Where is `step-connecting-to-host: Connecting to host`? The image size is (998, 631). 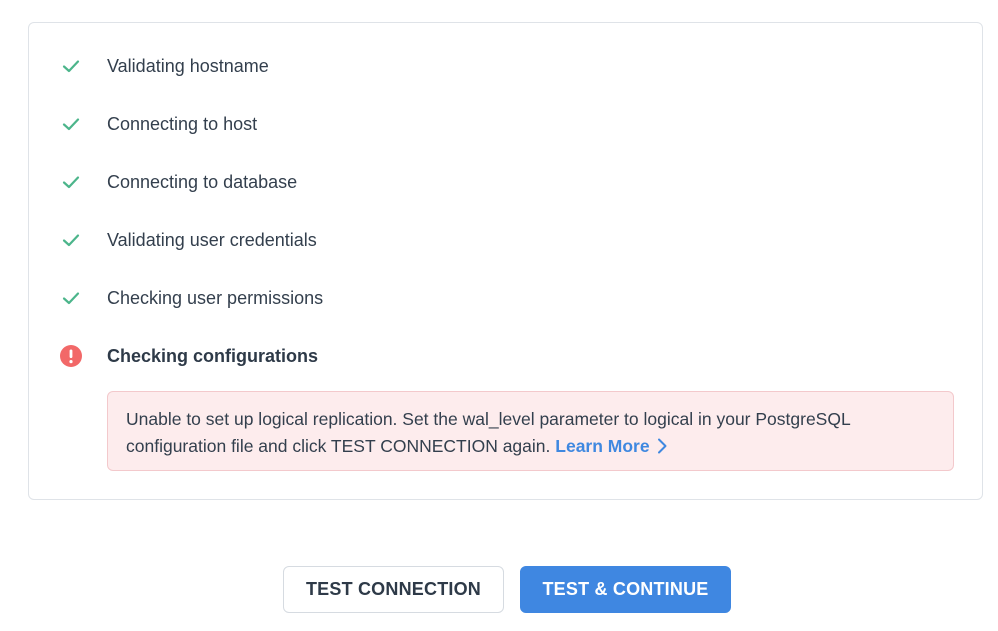
step-connecting-to-host: Connecting to host is located at coordinates (158, 124).